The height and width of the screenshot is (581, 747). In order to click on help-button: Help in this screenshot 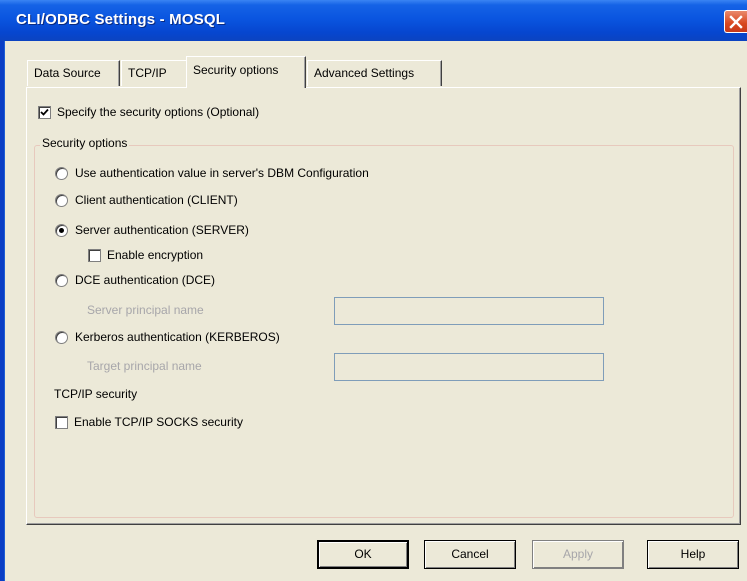, I will do `click(693, 554)`.